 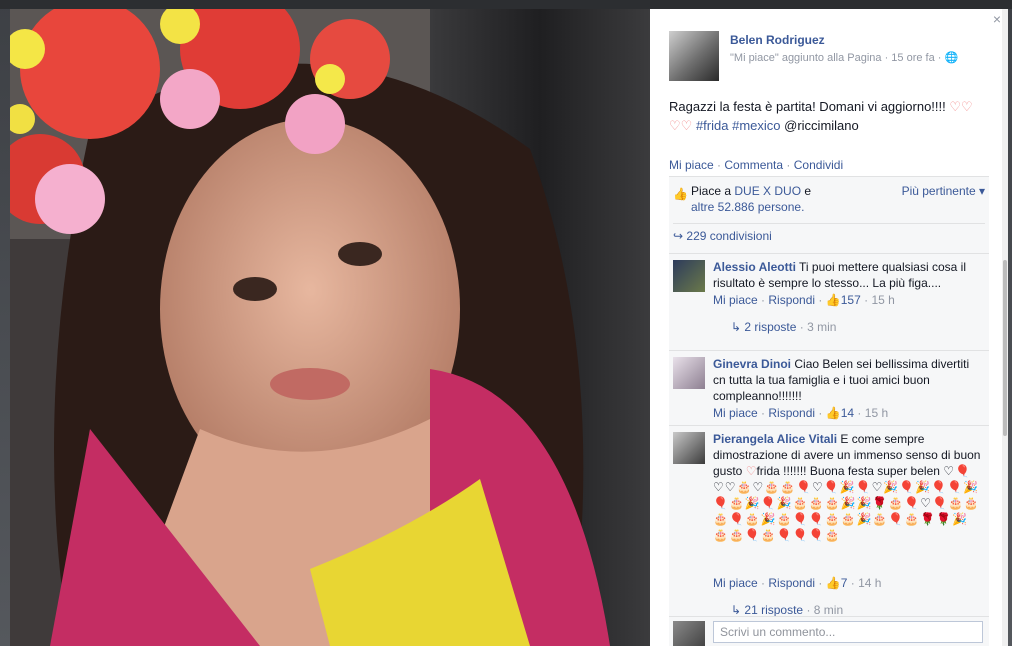 What do you see at coordinates (691, 165) in the screenshot?
I see `like-link: Mi piace` at bounding box center [691, 165].